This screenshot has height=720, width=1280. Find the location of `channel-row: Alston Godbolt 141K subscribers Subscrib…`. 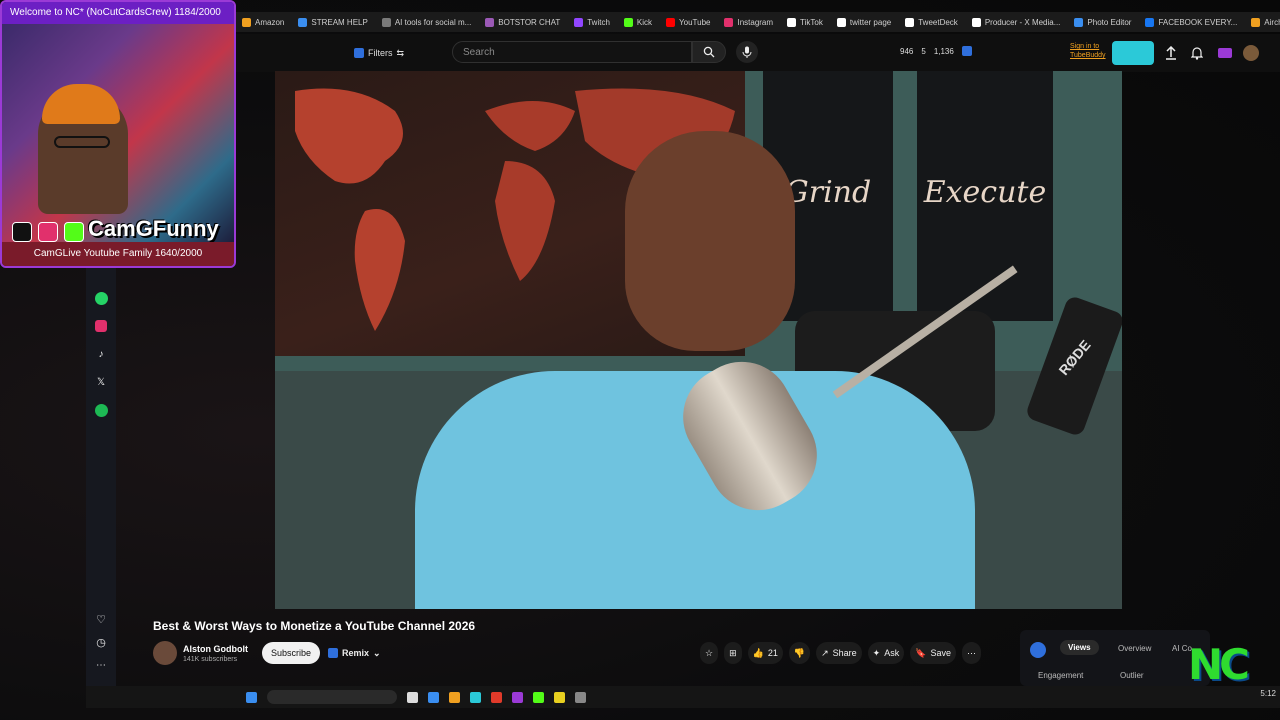

channel-row: Alston Godbolt 141K subscribers Subscrib… is located at coordinates (267, 653).